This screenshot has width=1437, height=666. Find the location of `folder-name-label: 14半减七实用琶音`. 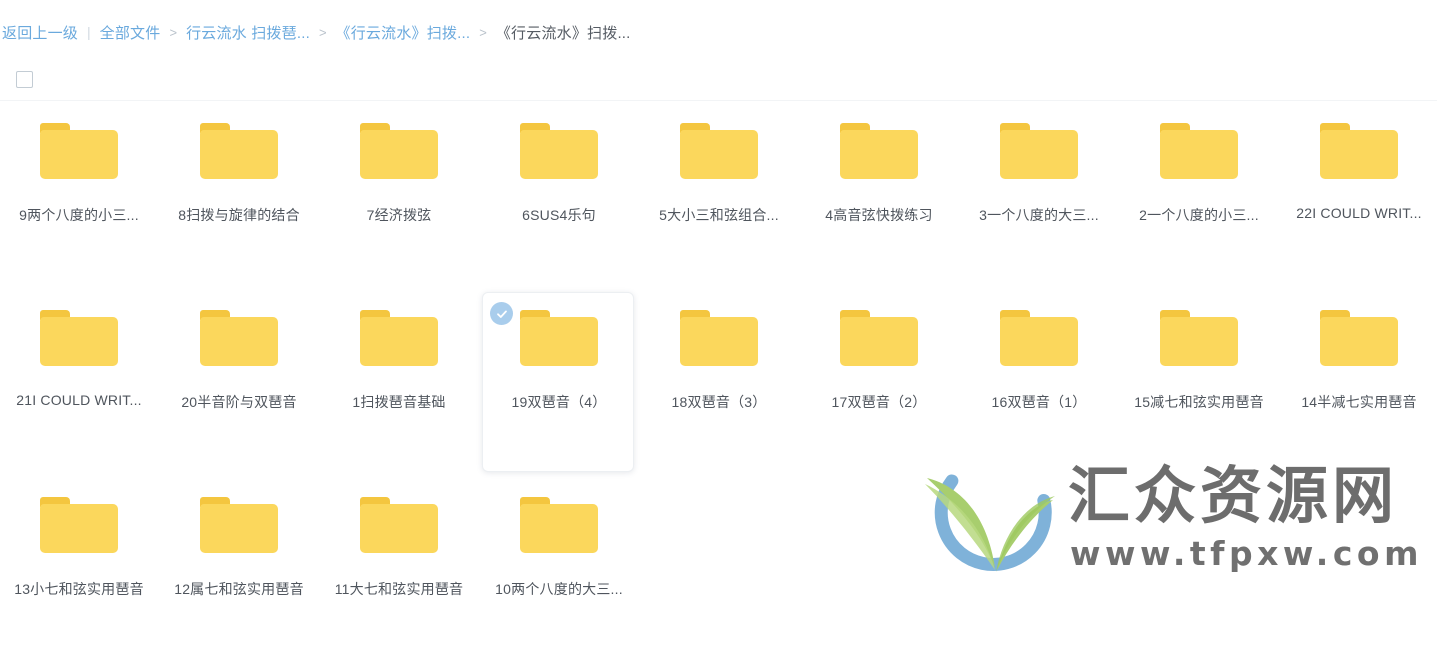

folder-name-label: 14半减七实用琶音 is located at coordinates (1359, 402).